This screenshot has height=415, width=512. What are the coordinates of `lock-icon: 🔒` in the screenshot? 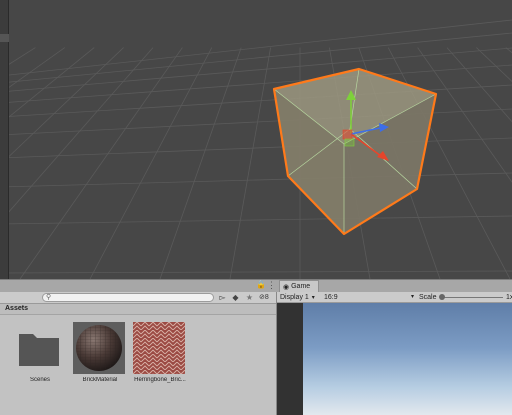 It's located at (261, 285).